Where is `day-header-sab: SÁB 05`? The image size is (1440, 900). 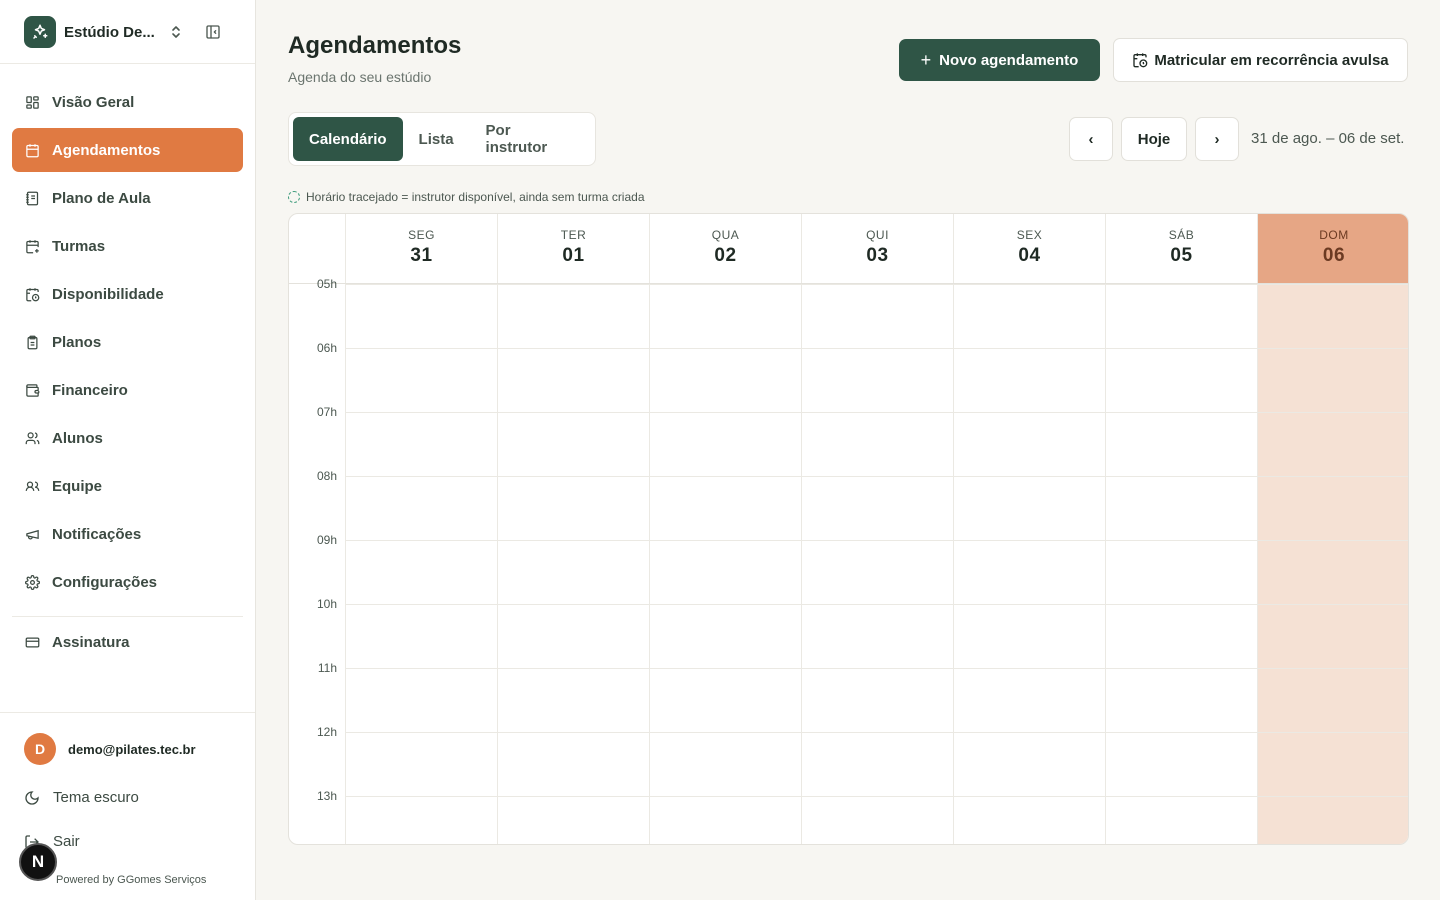
day-header-sab: SÁB 05 is located at coordinates (1181, 248).